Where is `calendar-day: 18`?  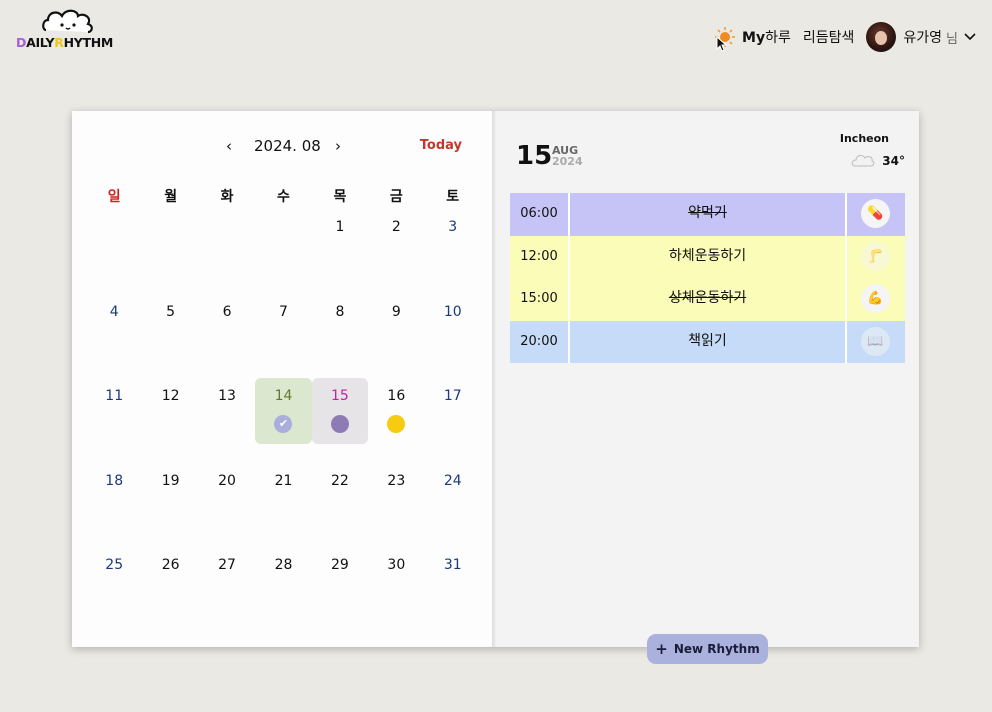
calendar-day: 18 is located at coordinates (114, 512).